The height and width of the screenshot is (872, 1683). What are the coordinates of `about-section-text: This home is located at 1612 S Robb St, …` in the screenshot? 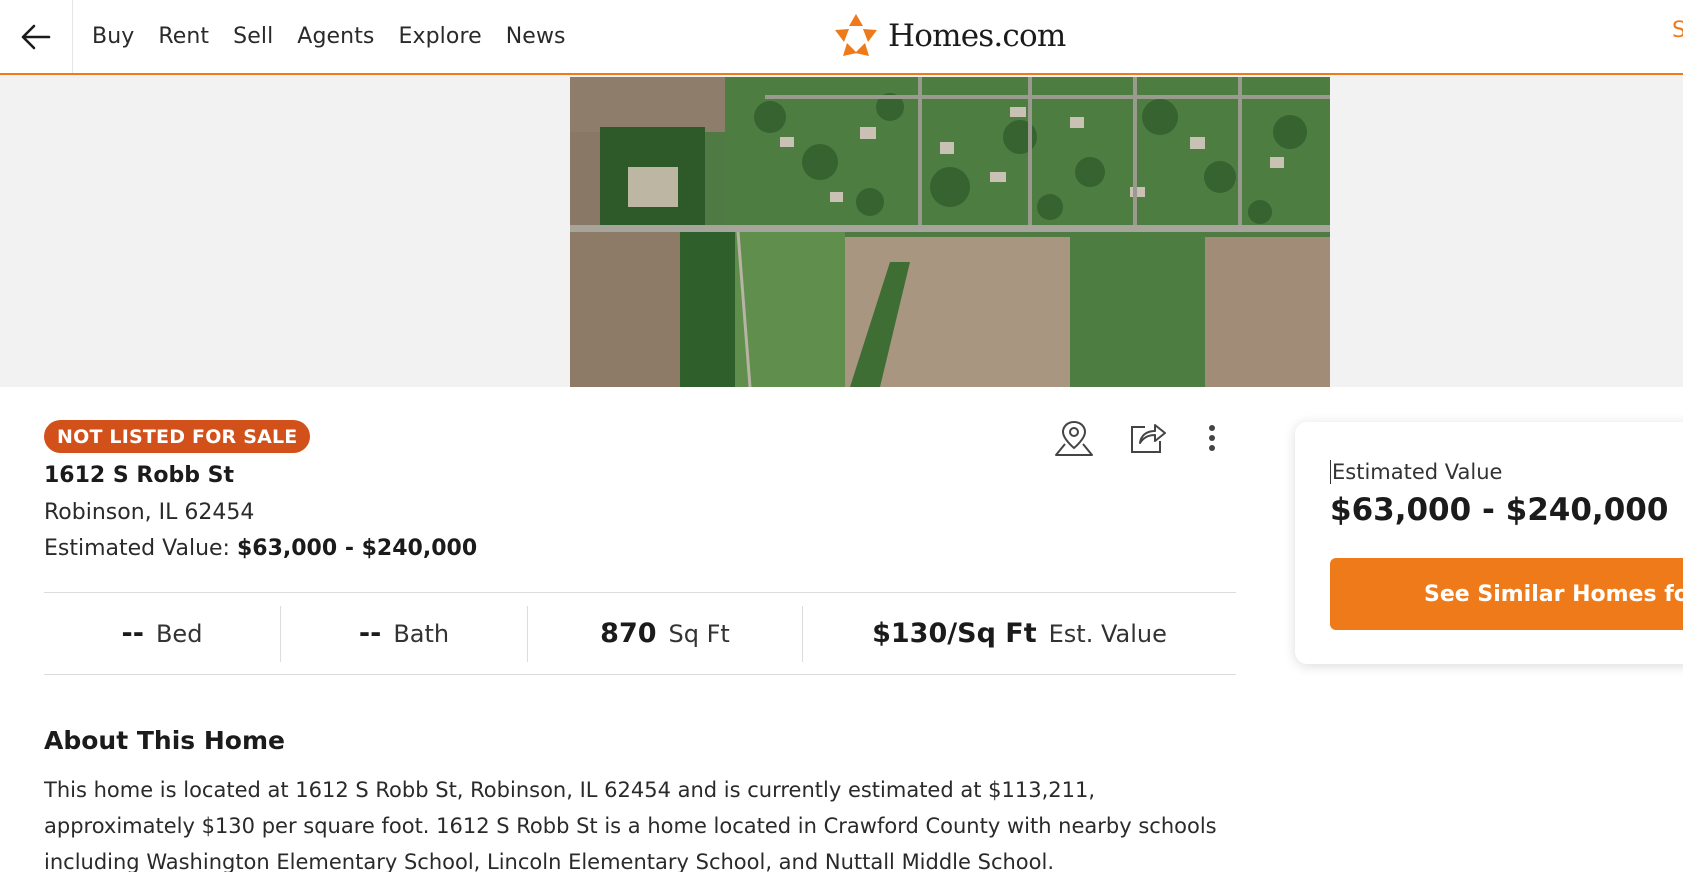 It's located at (630, 825).